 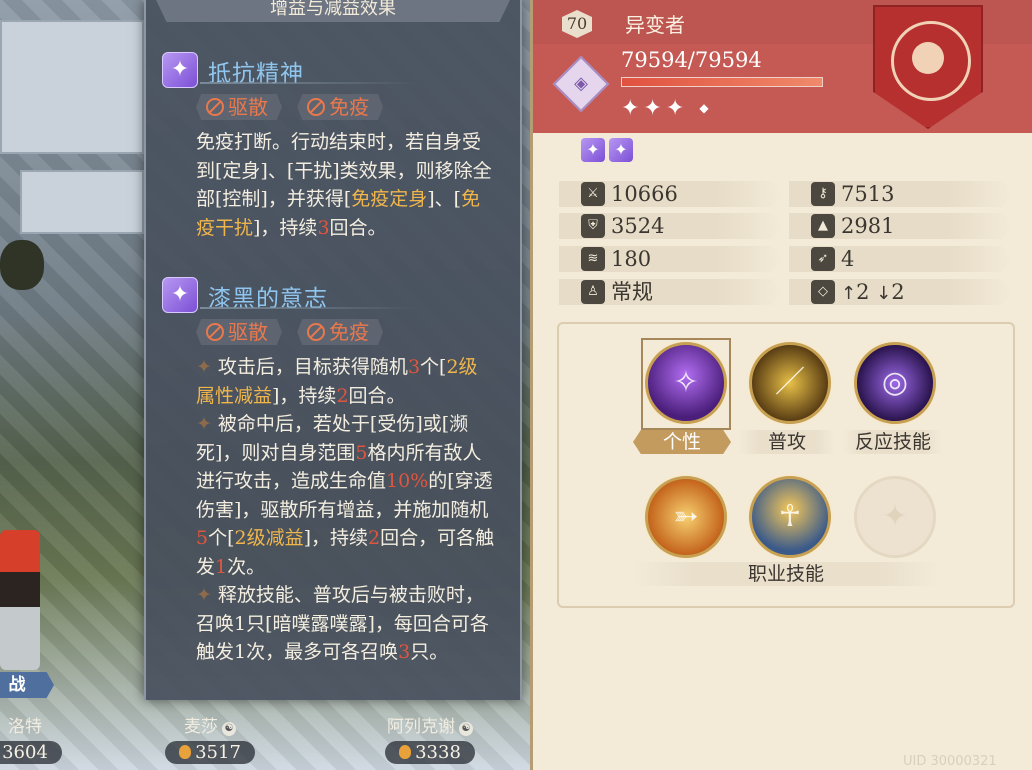 I want to click on reaction-skill-icon: ◎, so click(x=895, y=383).